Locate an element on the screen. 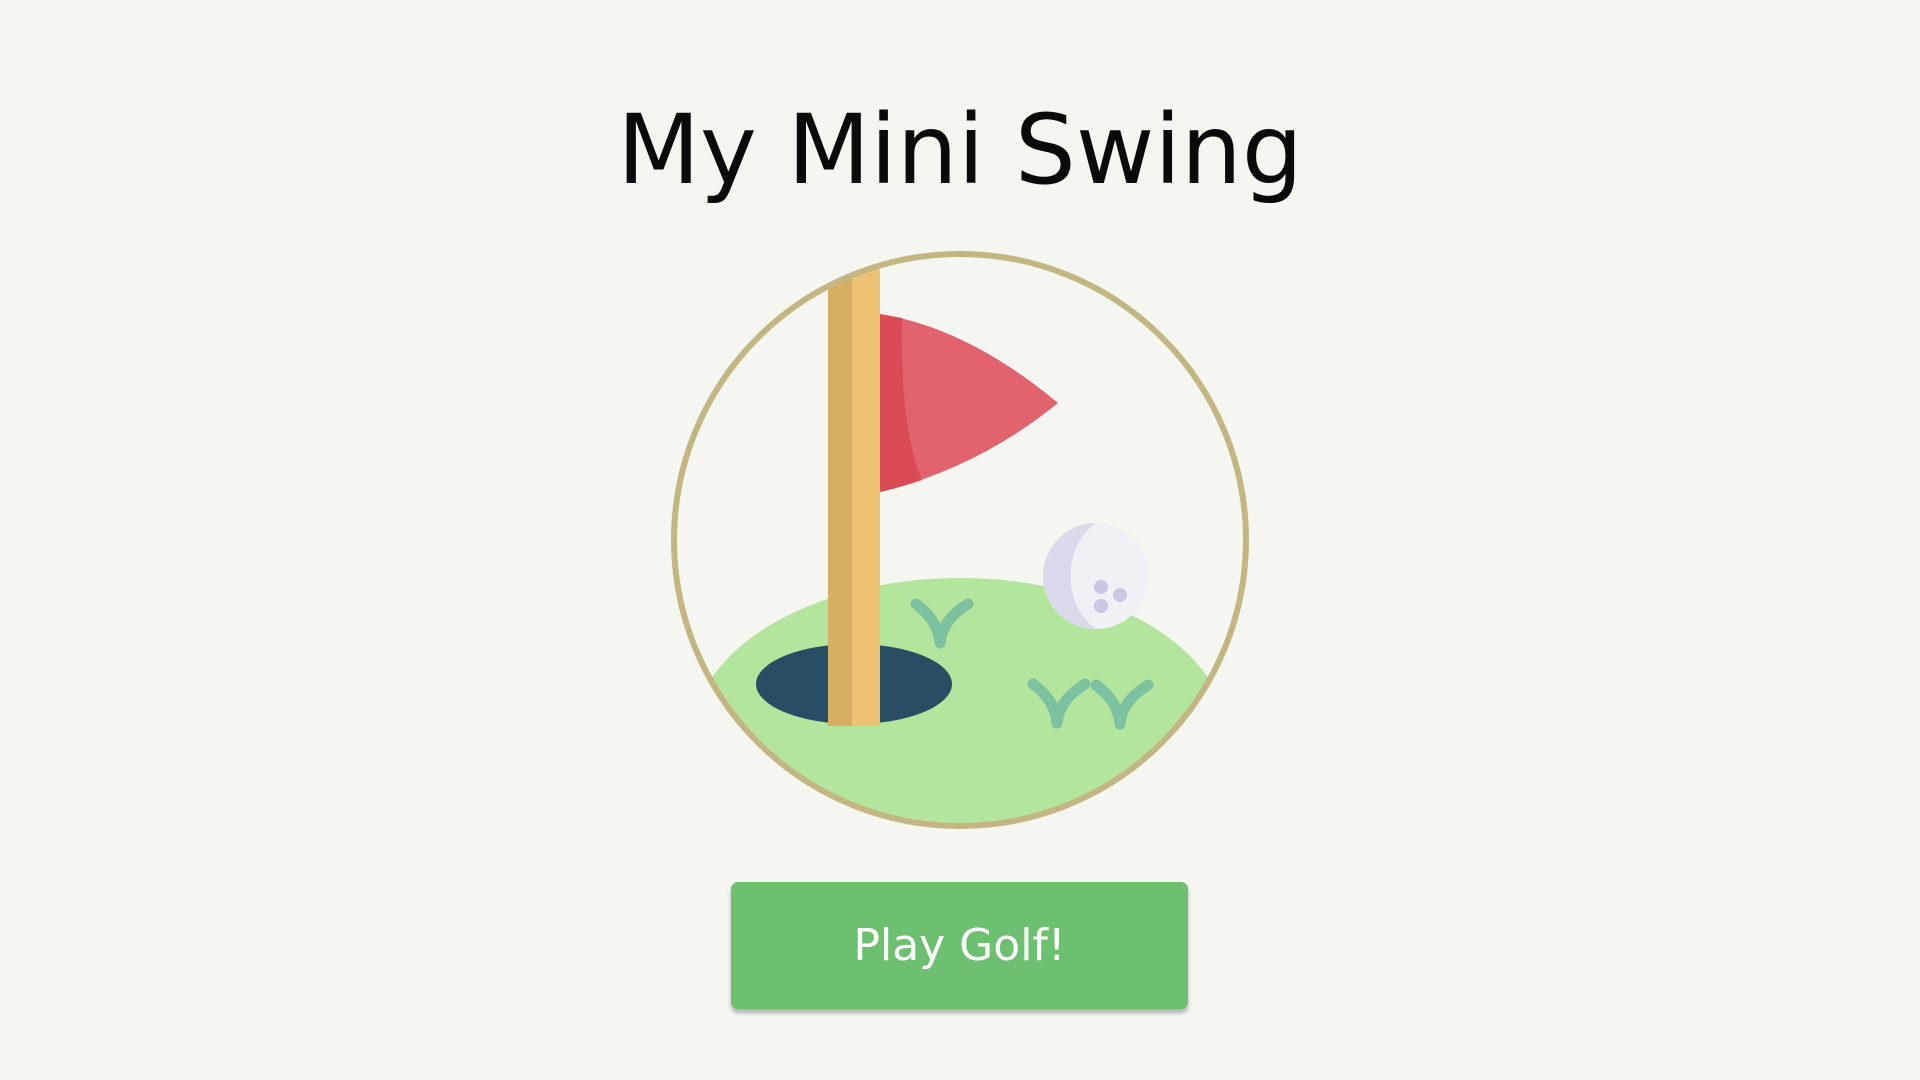 The image size is (1920, 1080). flag-pole is located at coordinates (841, 490).